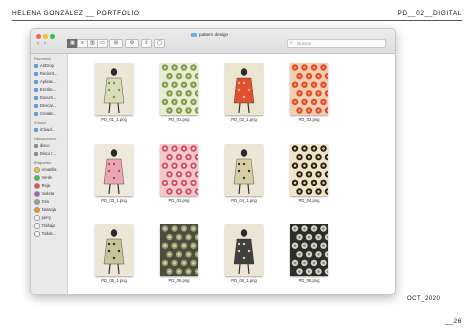  Describe the element at coordinates (38, 44) in the screenshot. I see `back-button: ‹` at that location.